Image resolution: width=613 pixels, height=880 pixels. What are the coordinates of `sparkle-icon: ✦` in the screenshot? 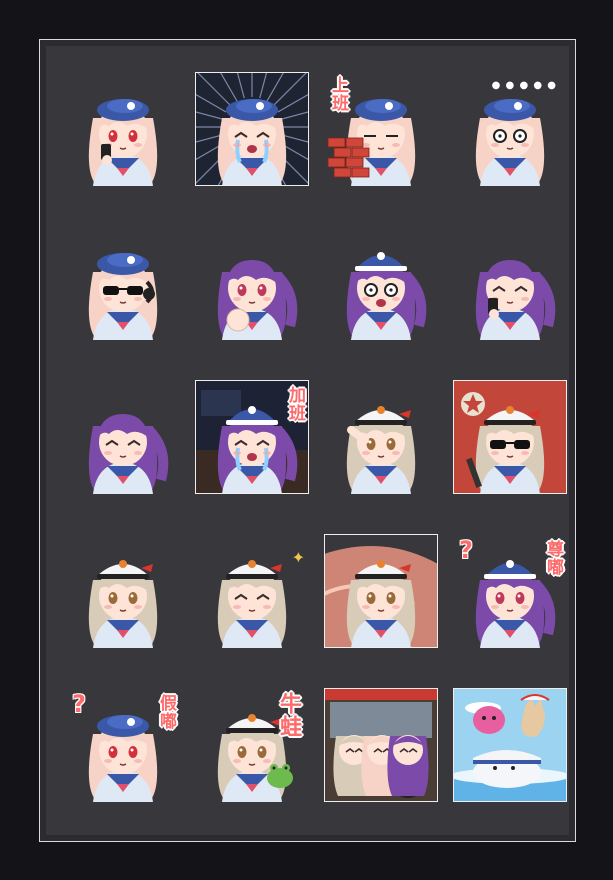 It's located at (298, 557).